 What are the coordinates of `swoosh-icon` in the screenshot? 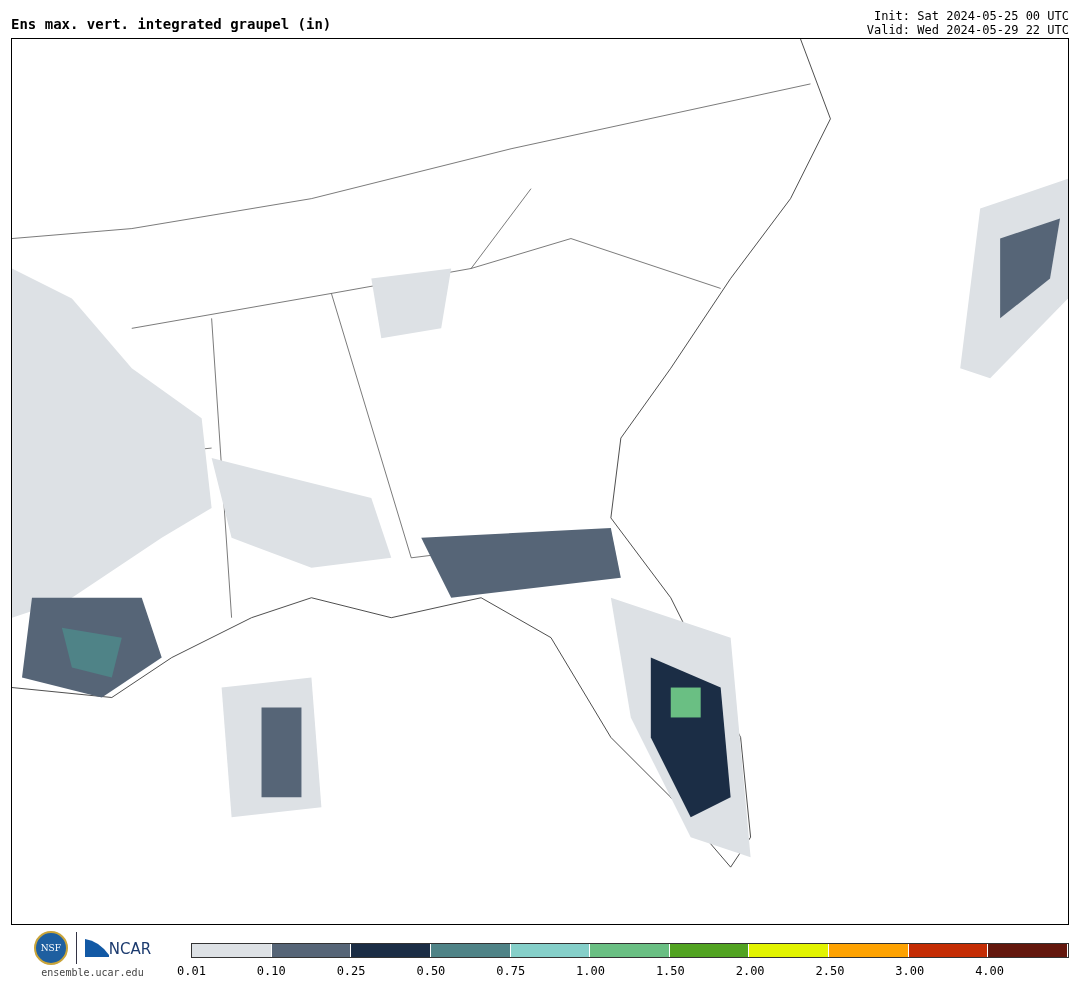 It's located at (96, 948).